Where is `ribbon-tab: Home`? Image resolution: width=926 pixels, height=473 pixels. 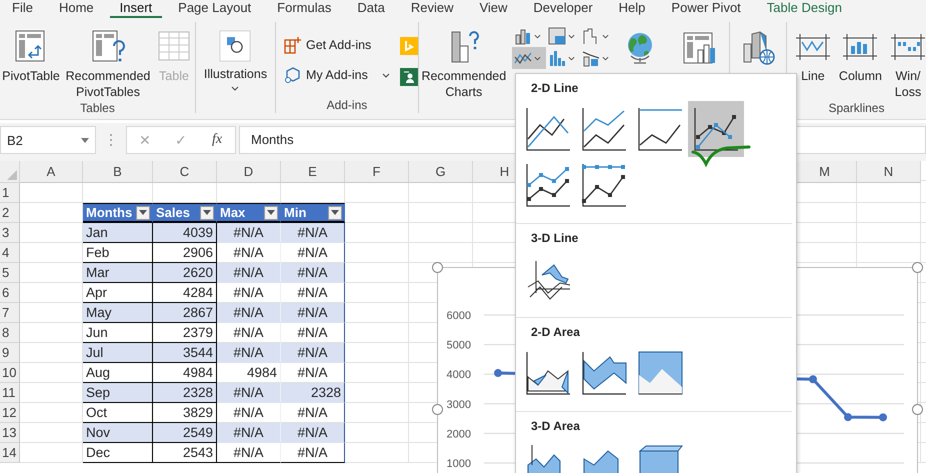 ribbon-tab: Home is located at coordinates (76, 9).